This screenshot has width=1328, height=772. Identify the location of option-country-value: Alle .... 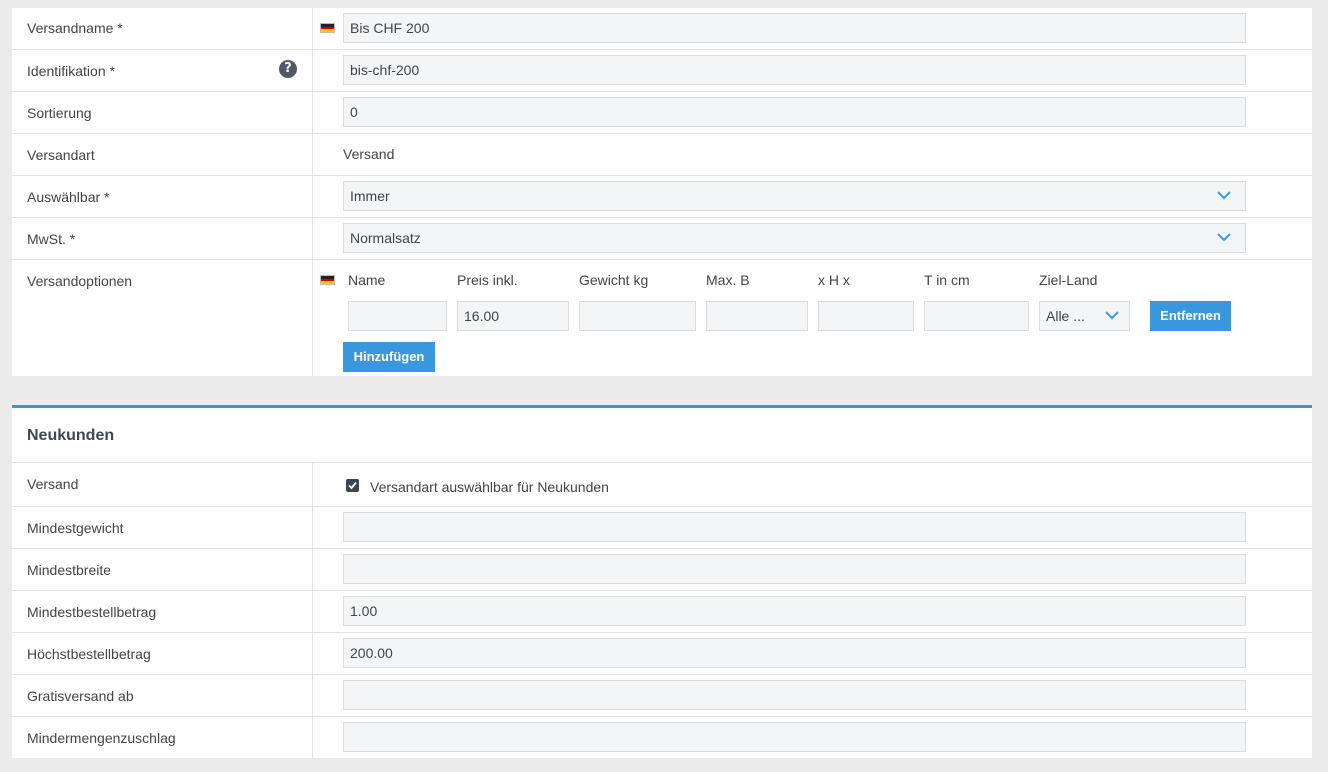
(1065, 316).